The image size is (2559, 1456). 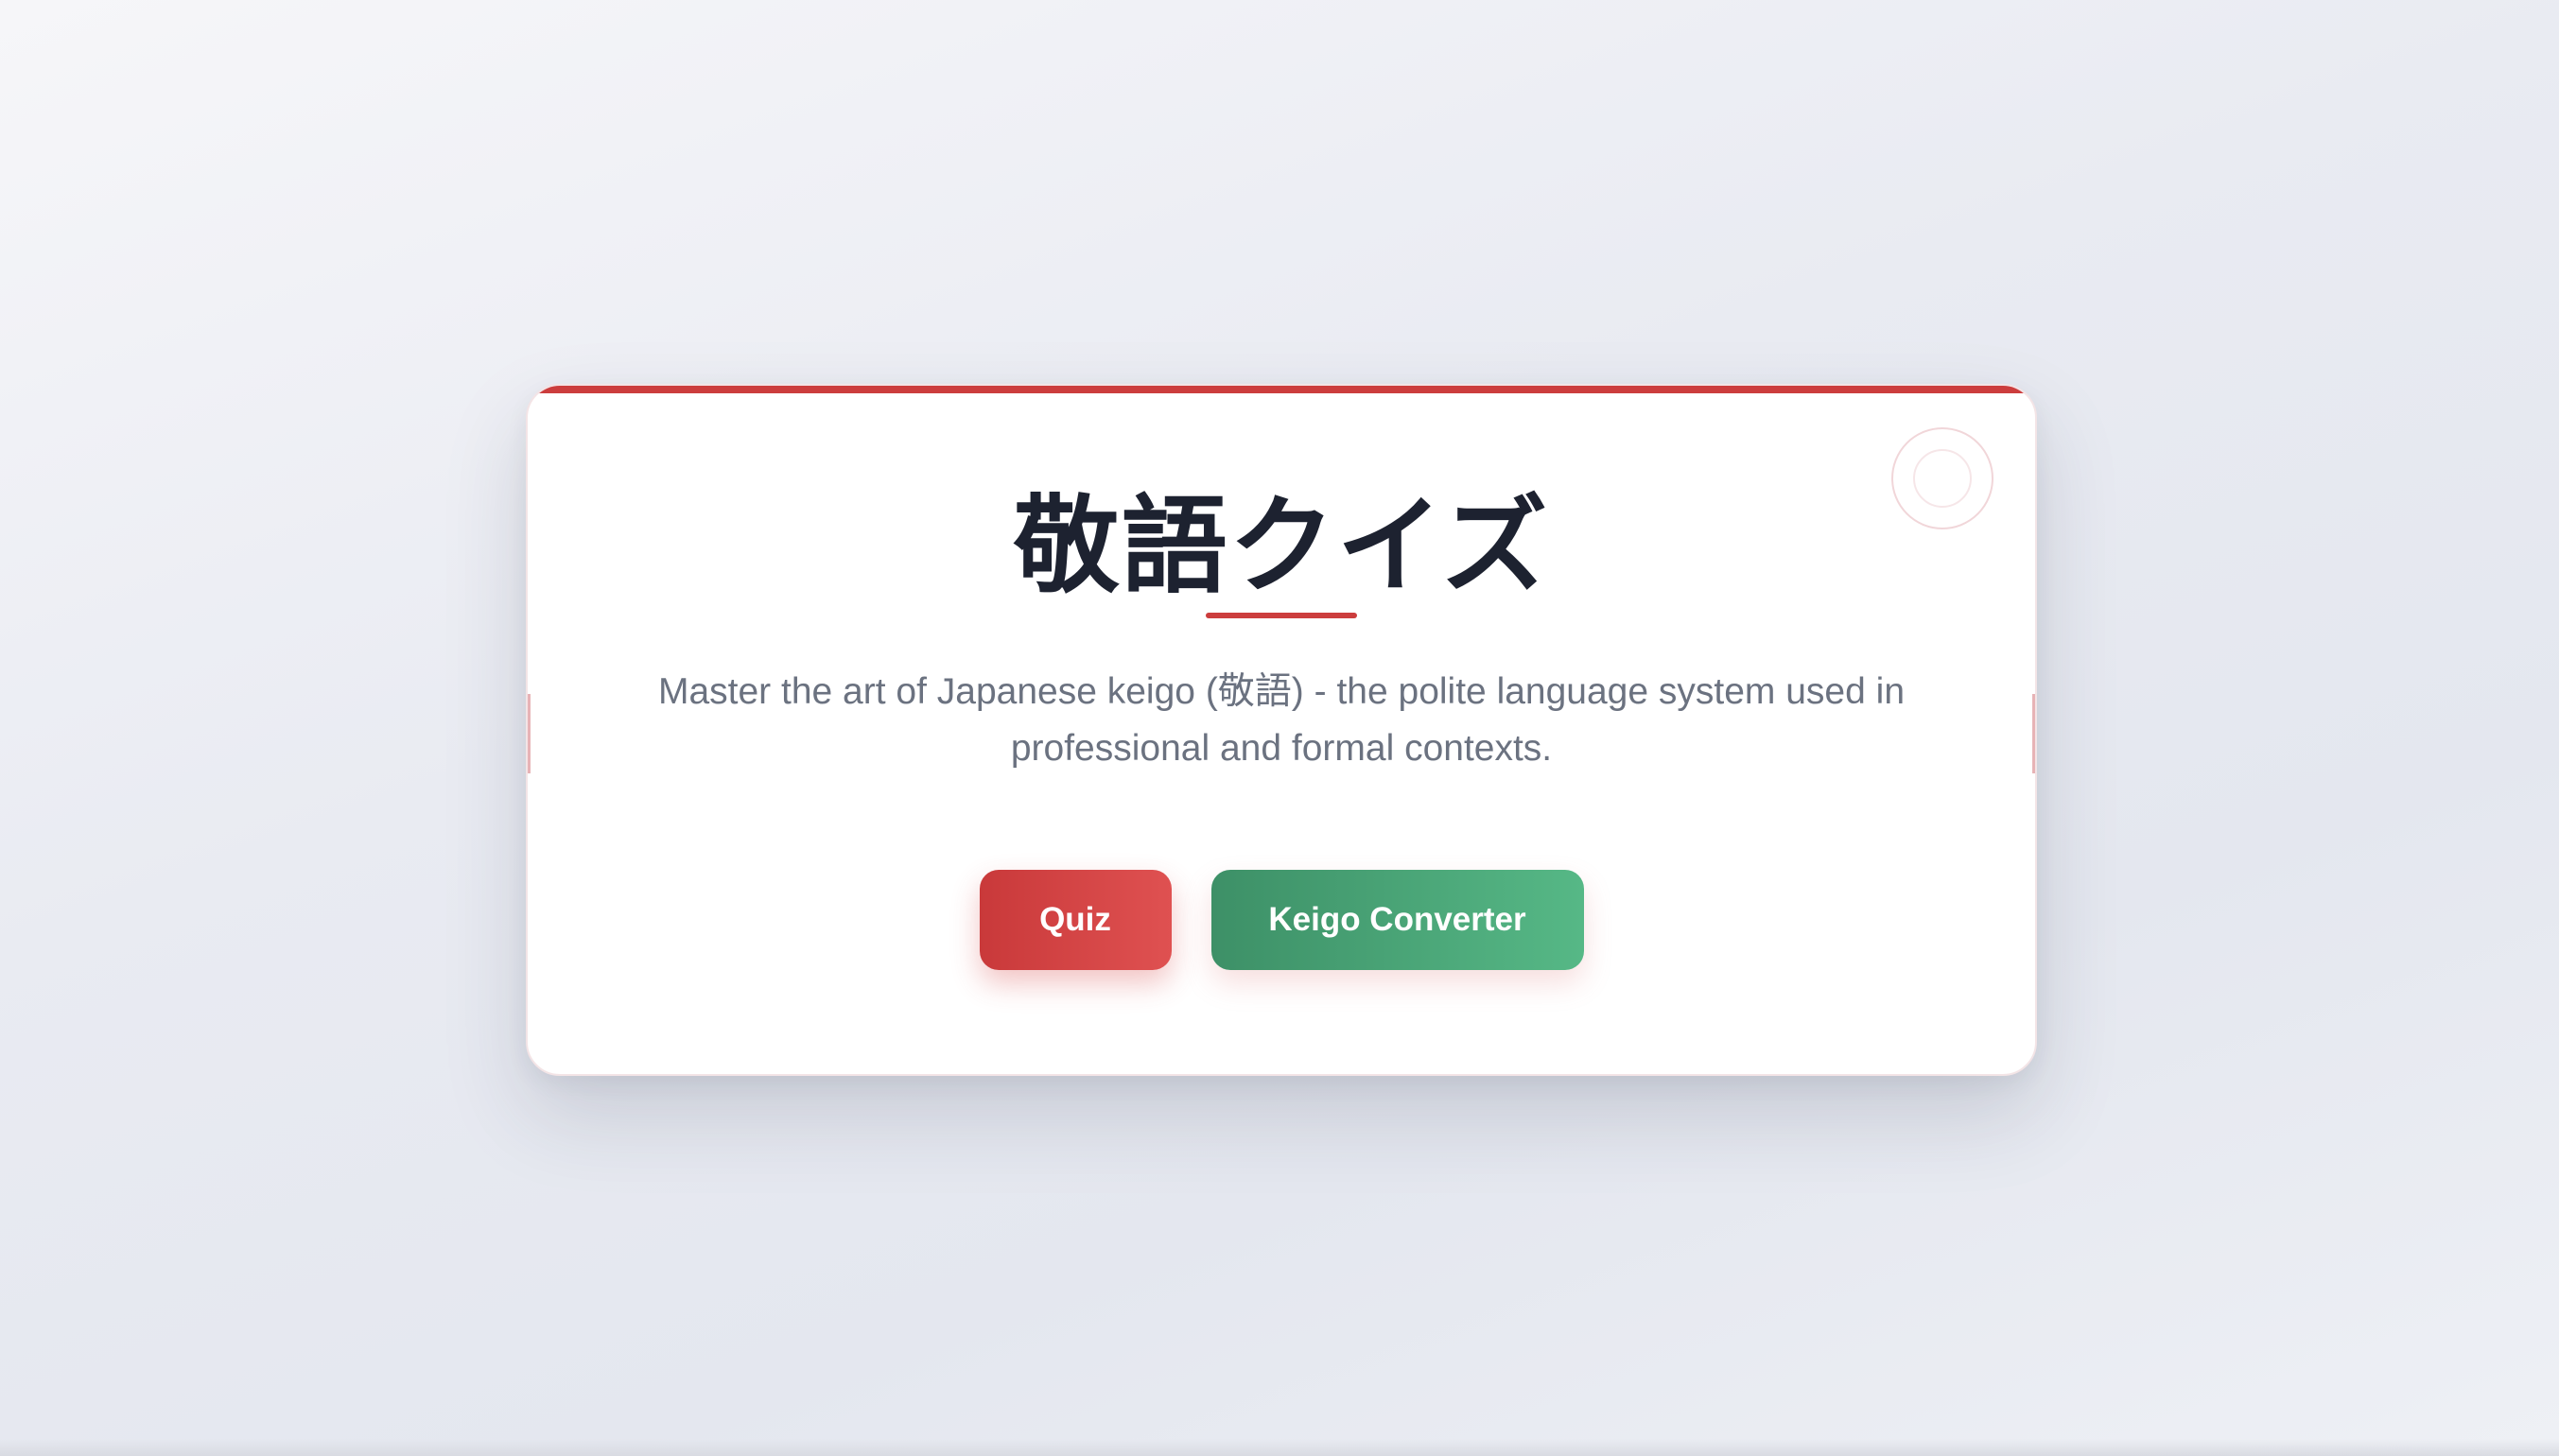 What do you see at coordinates (1397, 920) in the screenshot?
I see `keigo-converter-button: Keigo Converter` at bounding box center [1397, 920].